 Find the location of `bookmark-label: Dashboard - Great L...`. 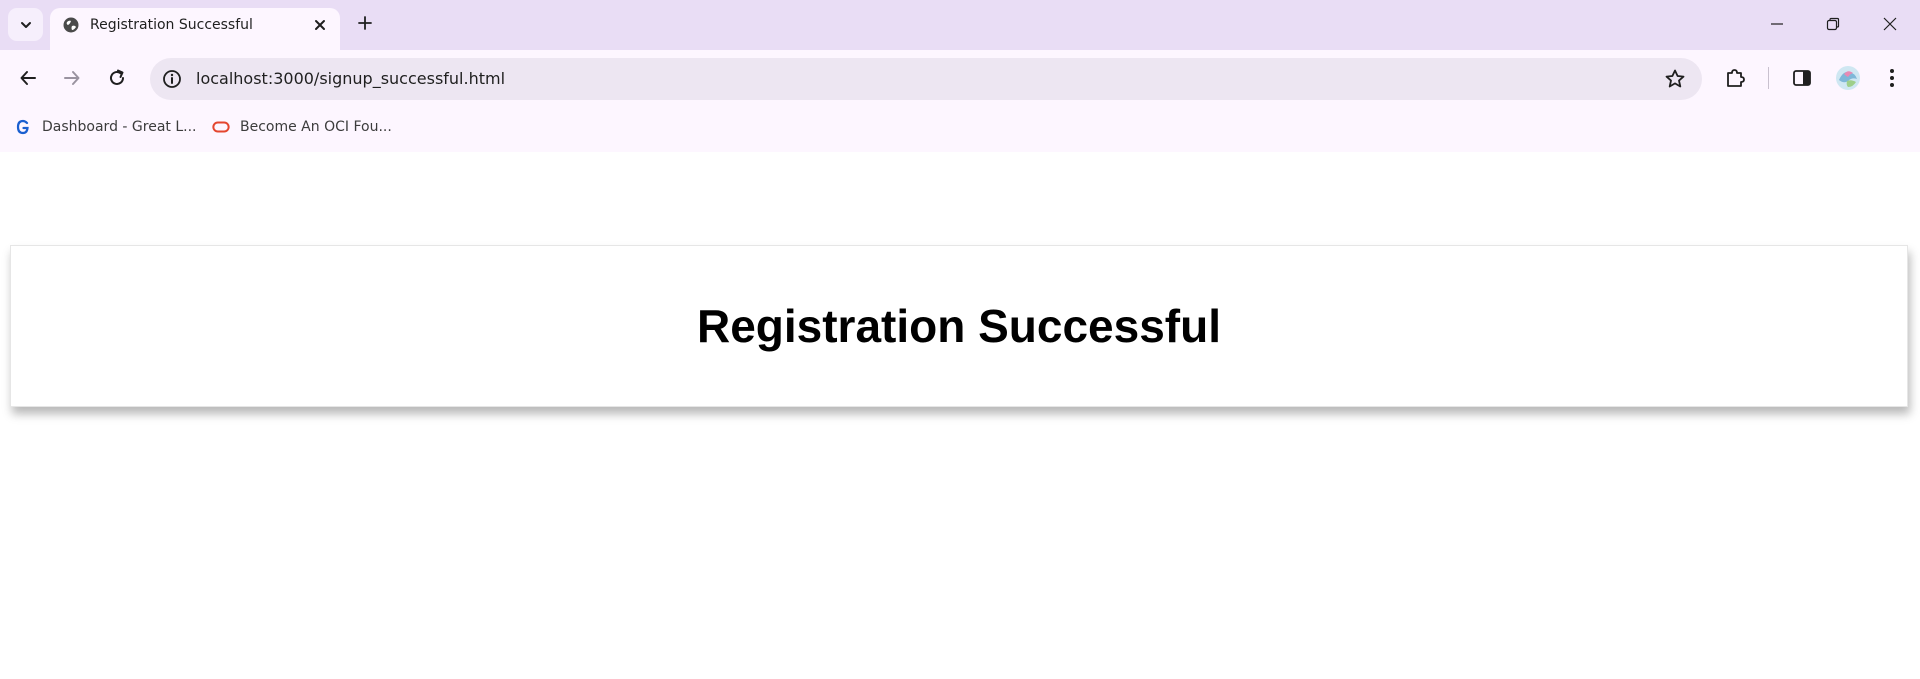

bookmark-label: Dashboard - Great L... is located at coordinates (119, 127).